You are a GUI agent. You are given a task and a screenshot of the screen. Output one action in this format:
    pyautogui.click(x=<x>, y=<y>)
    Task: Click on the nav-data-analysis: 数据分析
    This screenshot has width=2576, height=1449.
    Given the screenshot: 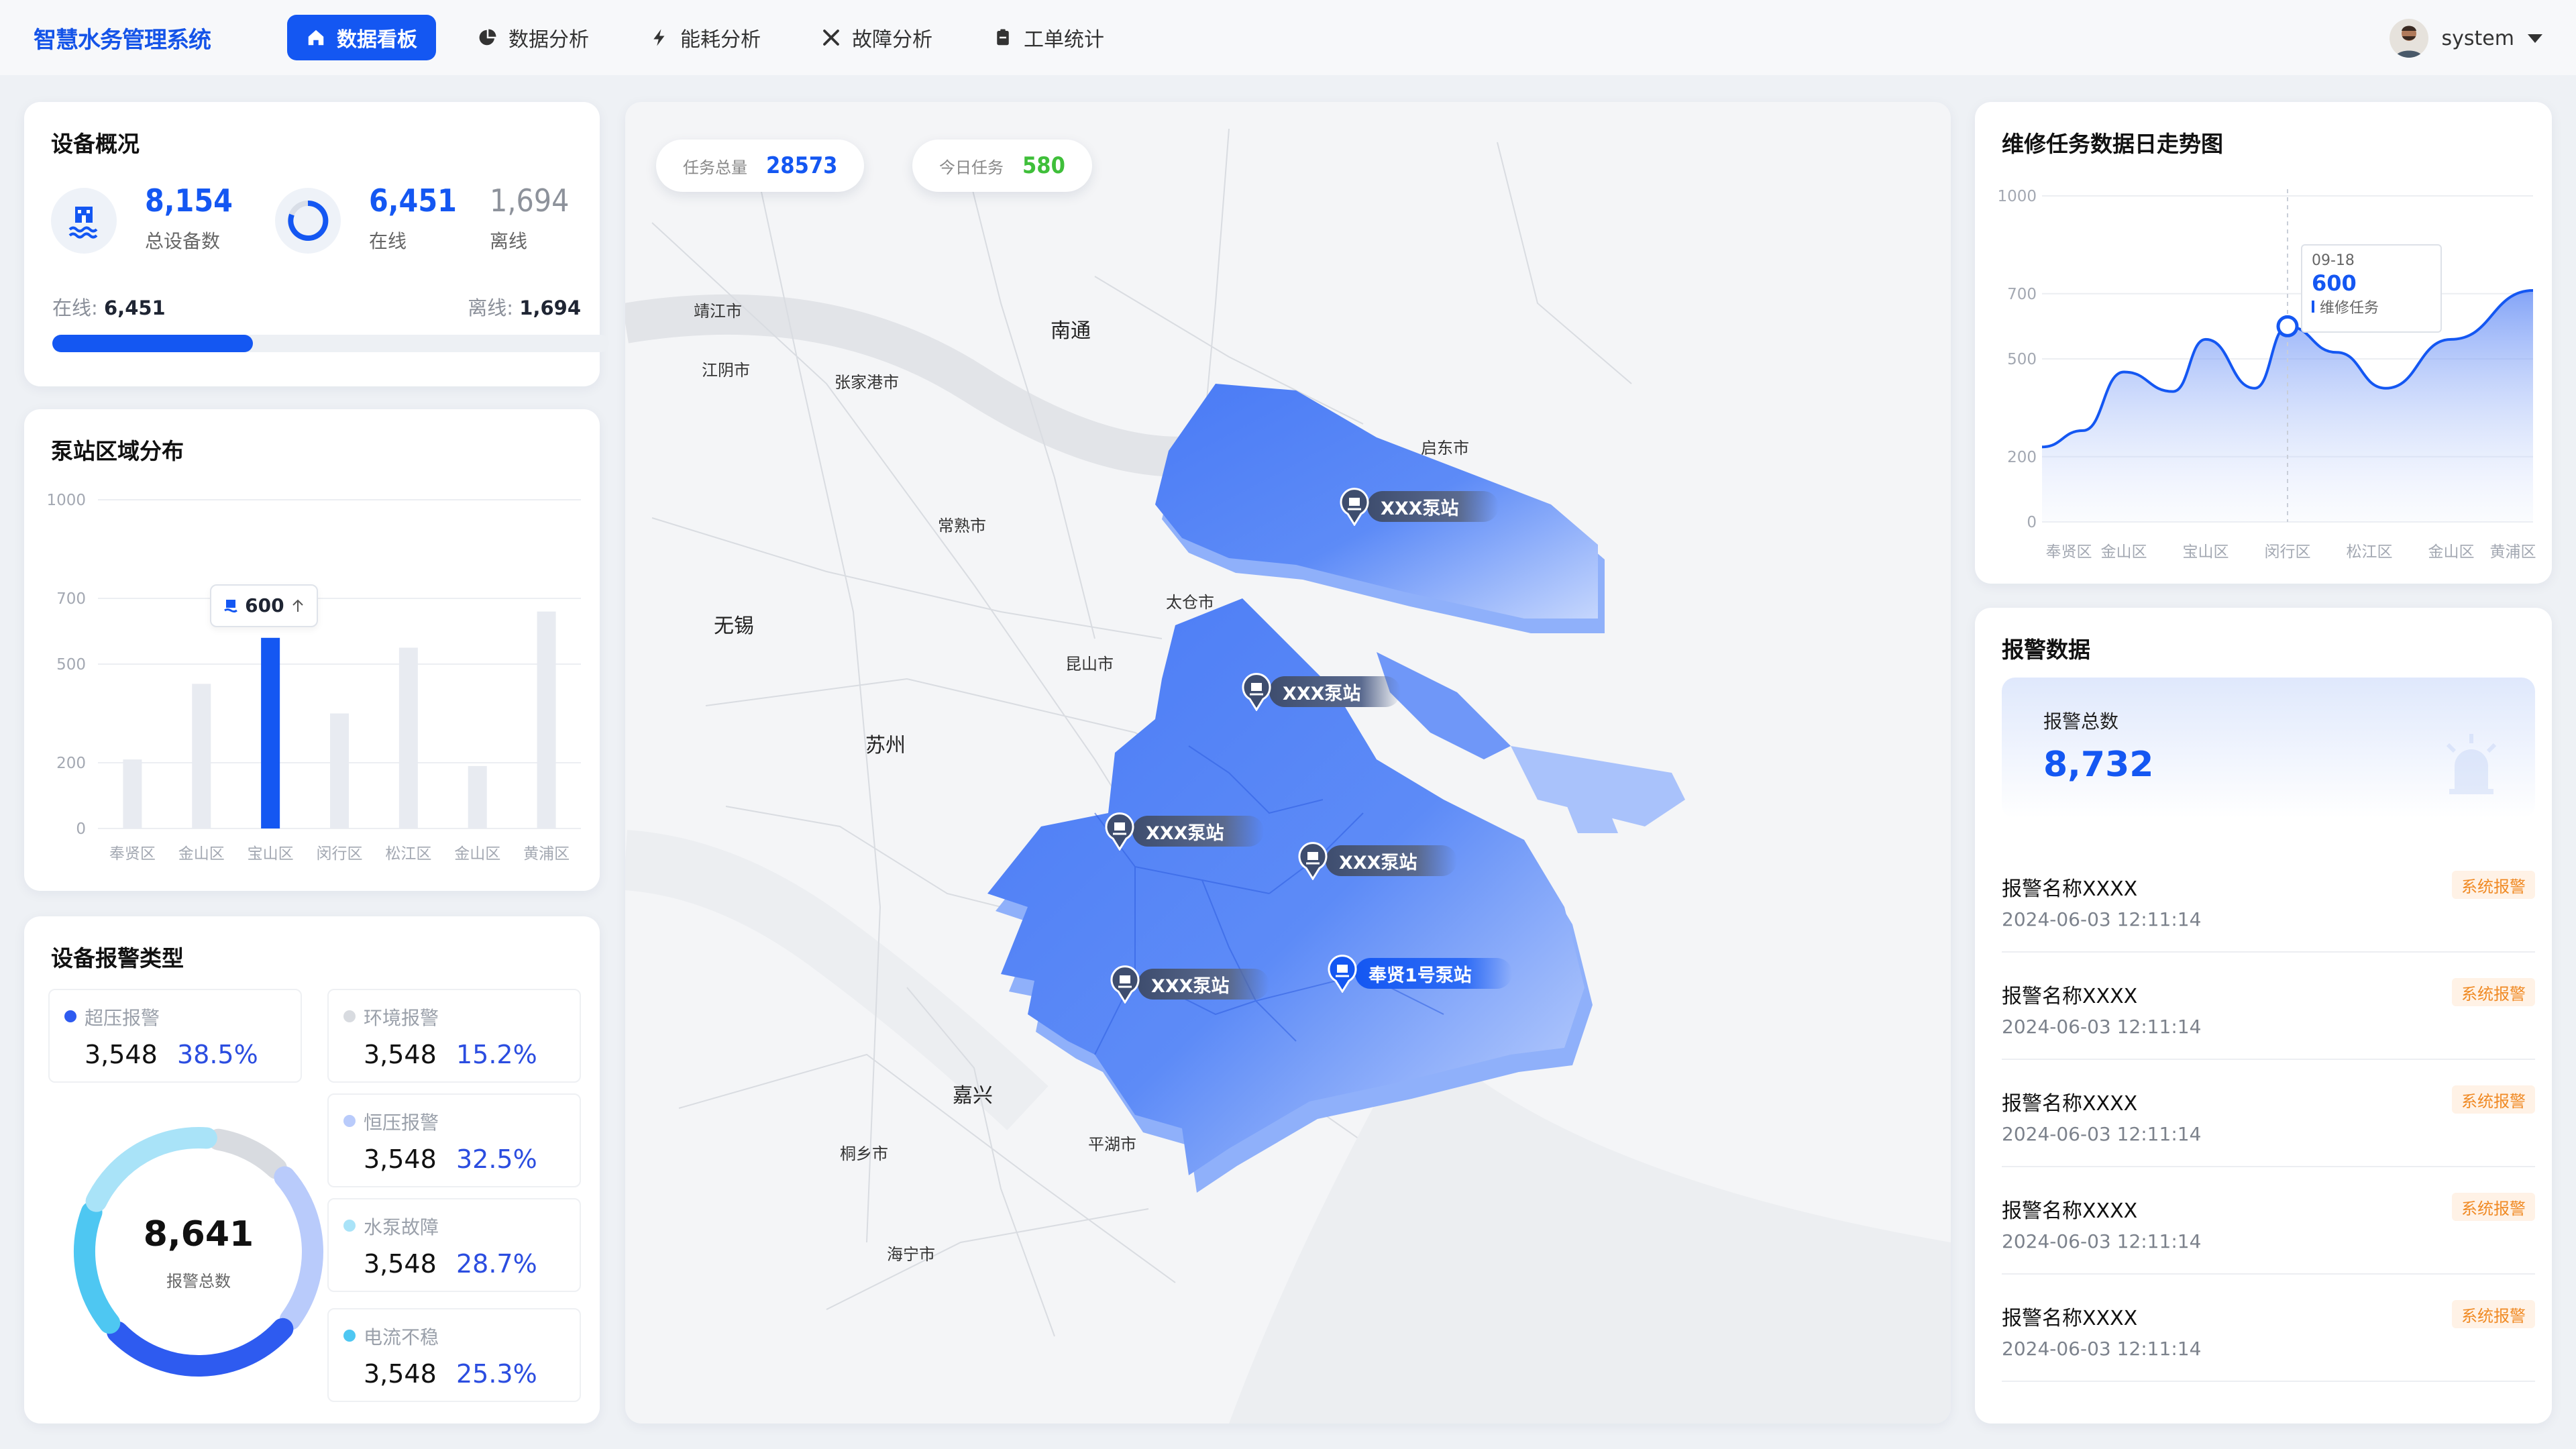 What is the action you would take?
    pyautogui.click(x=533, y=37)
    